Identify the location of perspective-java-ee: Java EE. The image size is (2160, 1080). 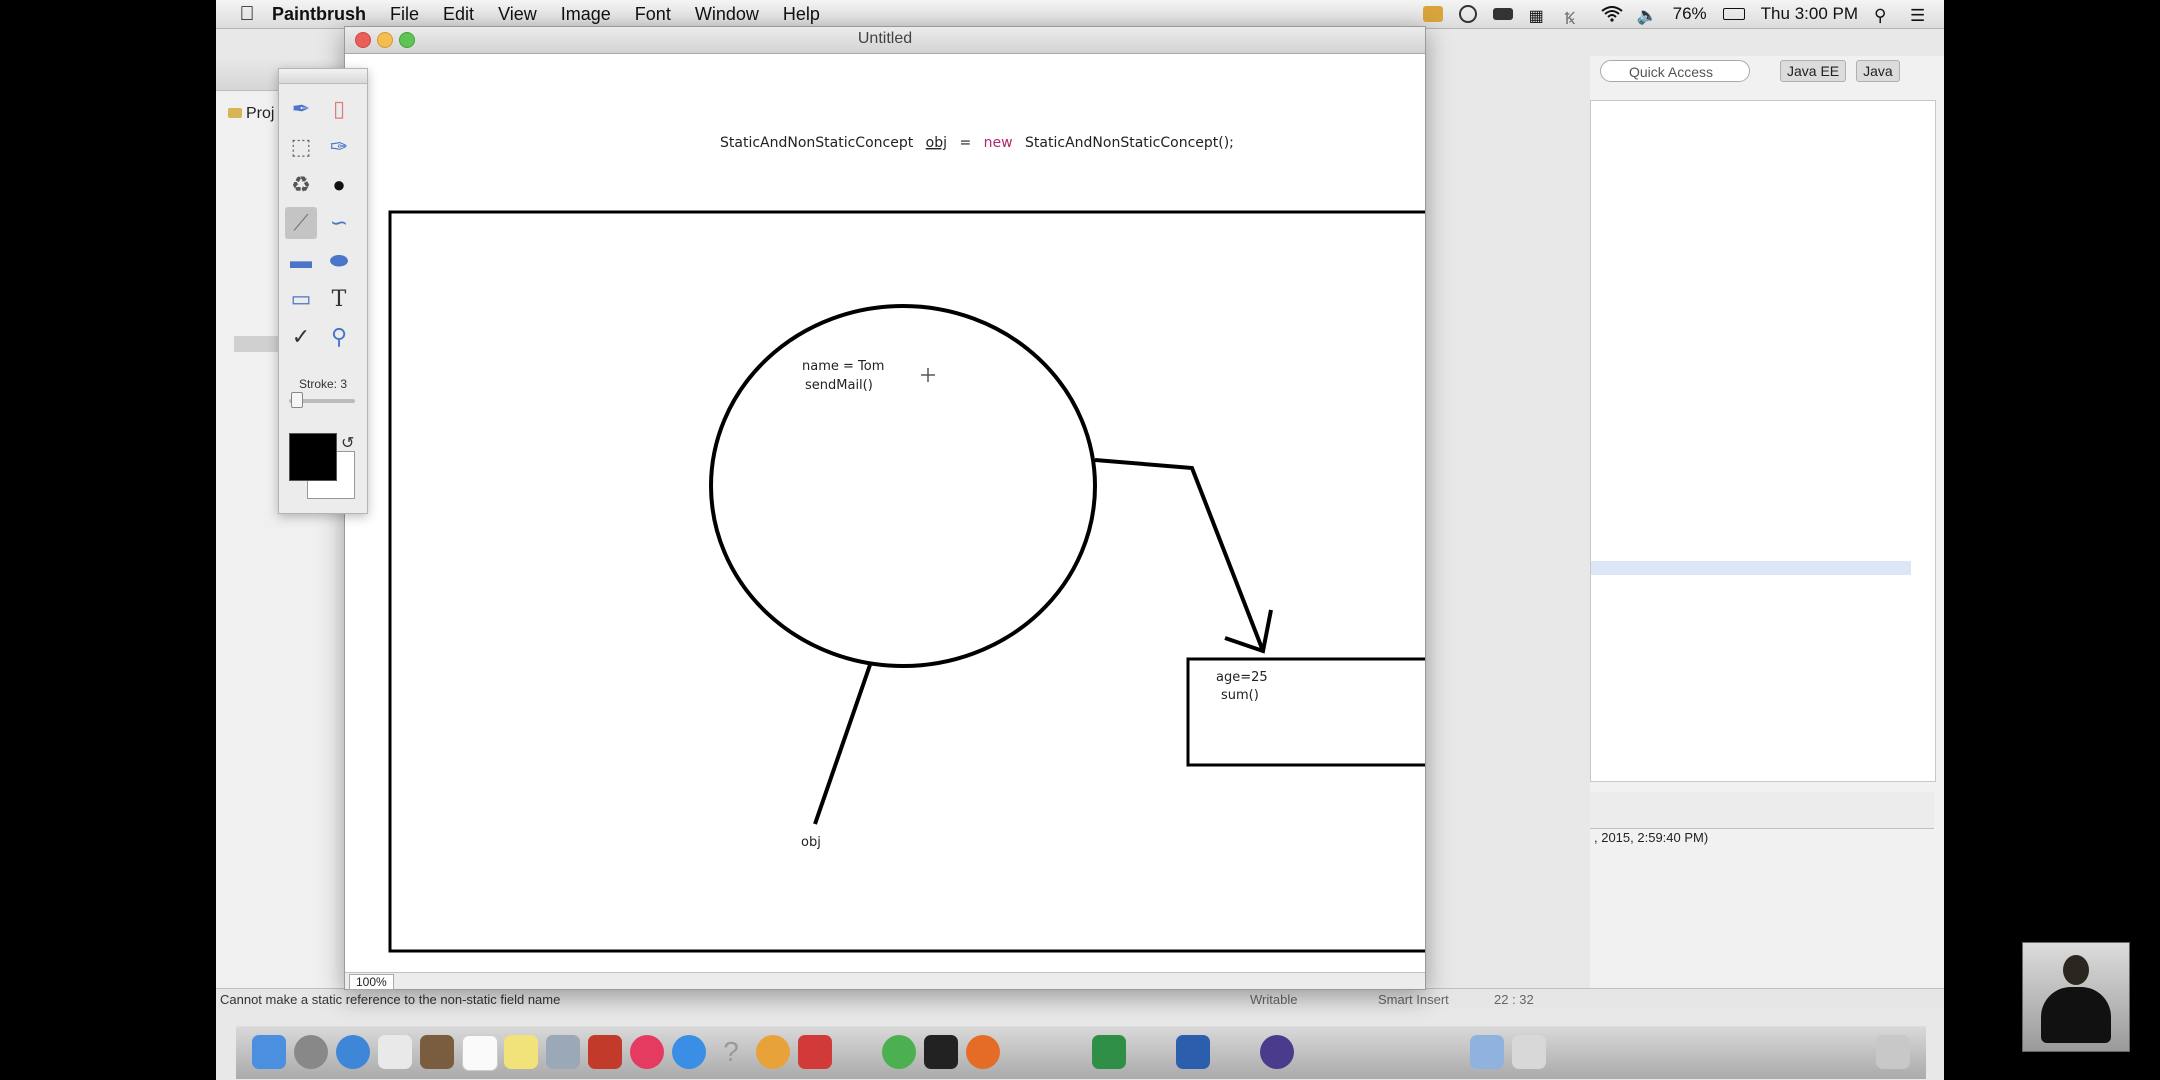
(1813, 71).